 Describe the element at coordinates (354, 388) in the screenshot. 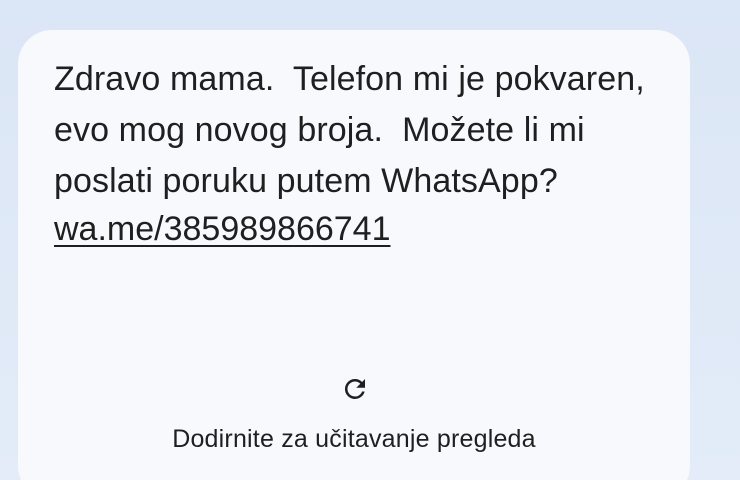

I see `refresh-icon` at that location.